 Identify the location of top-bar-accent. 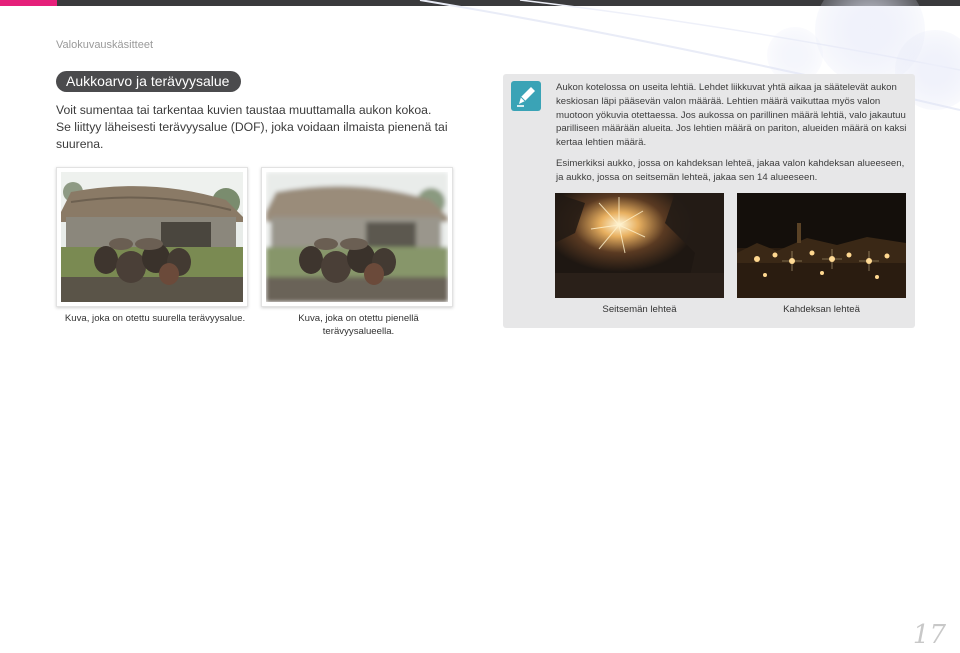
(28, 3).